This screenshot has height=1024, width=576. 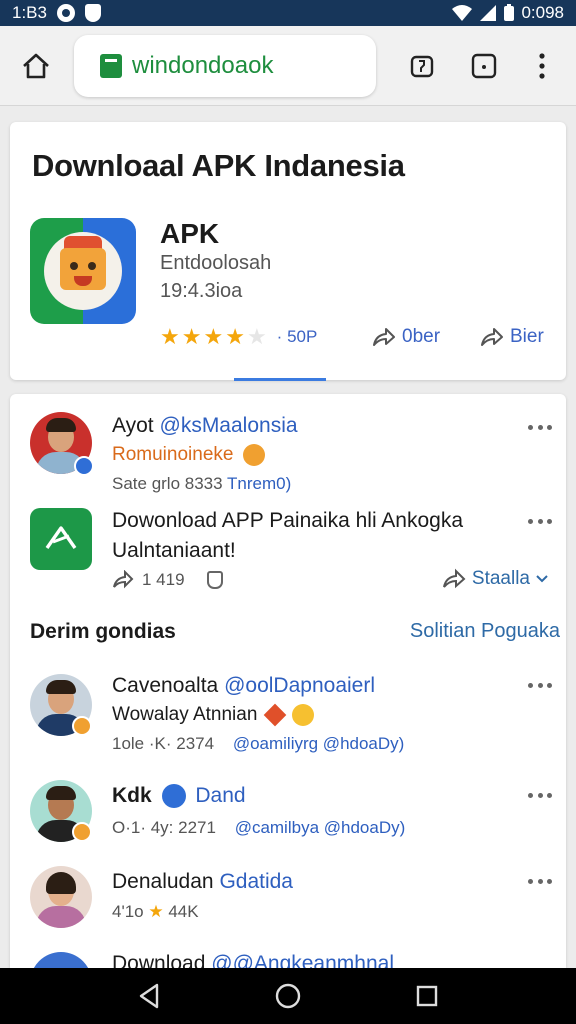 I want to click on post-author: Kdk Dand, so click(x=179, y=796).